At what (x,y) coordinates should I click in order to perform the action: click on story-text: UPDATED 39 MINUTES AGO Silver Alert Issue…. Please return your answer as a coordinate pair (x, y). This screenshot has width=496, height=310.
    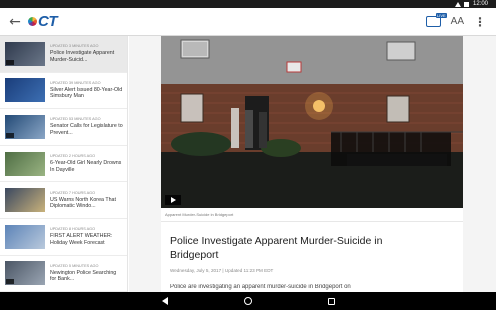
    Looking at the image, I should click on (86, 90).